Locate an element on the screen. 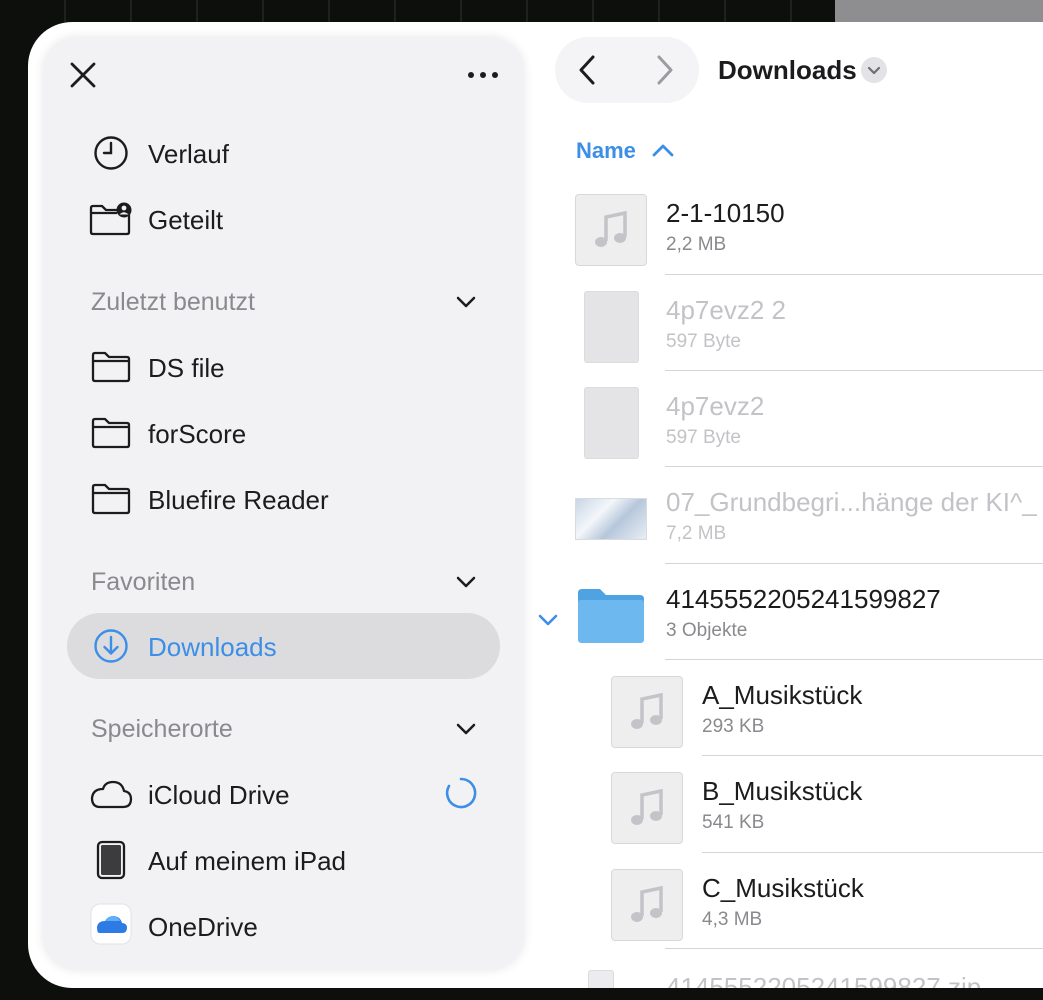 The width and height of the screenshot is (1043, 1000). forward-button is located at coordinates (665, 70).